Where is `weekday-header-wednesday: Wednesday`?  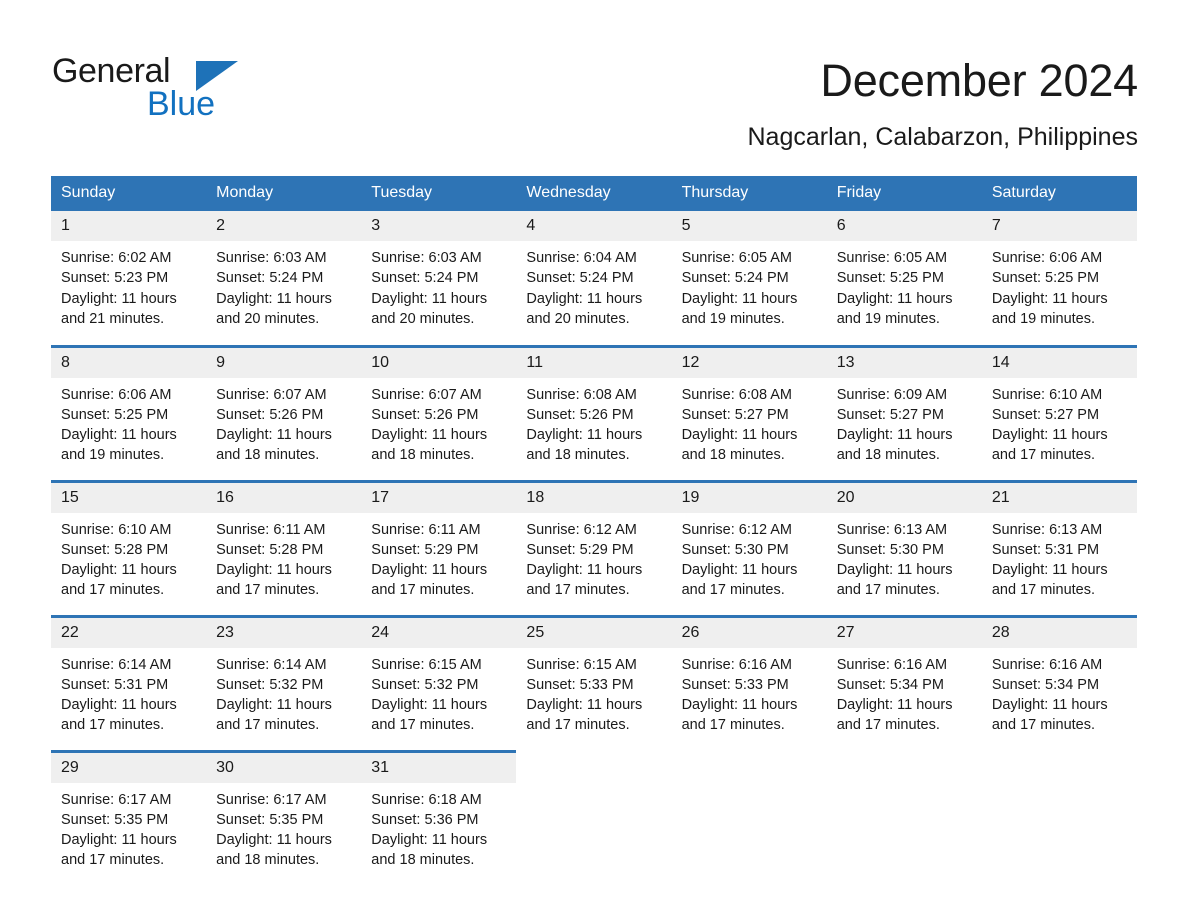 weekday-header-wednesday: Wednesday is located at coordinates (594, 193).